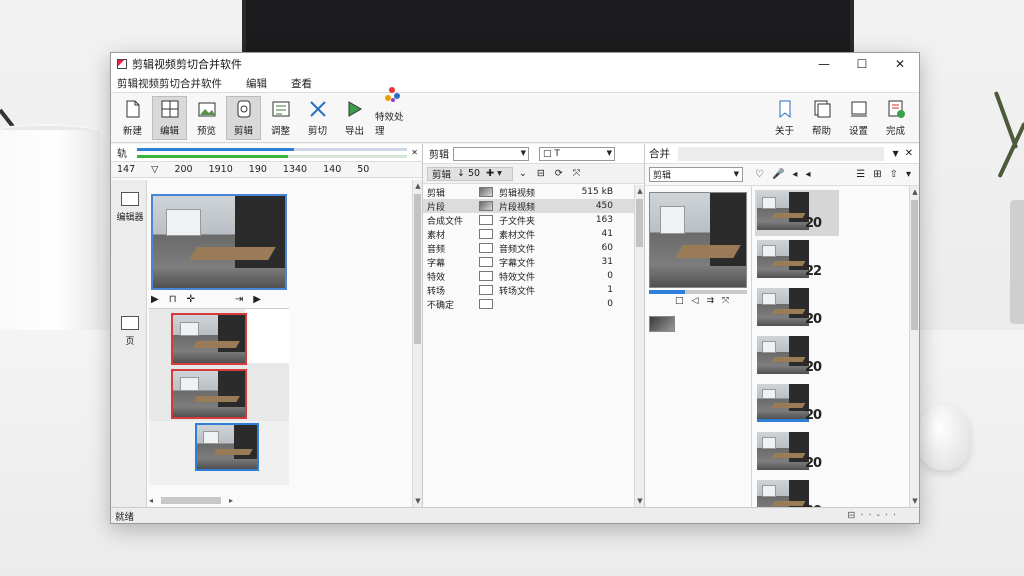 The height and width of the screenshot is (576, 1024). I want to click on file-row: 字幕 字幕文件 31, so click(528, 262).